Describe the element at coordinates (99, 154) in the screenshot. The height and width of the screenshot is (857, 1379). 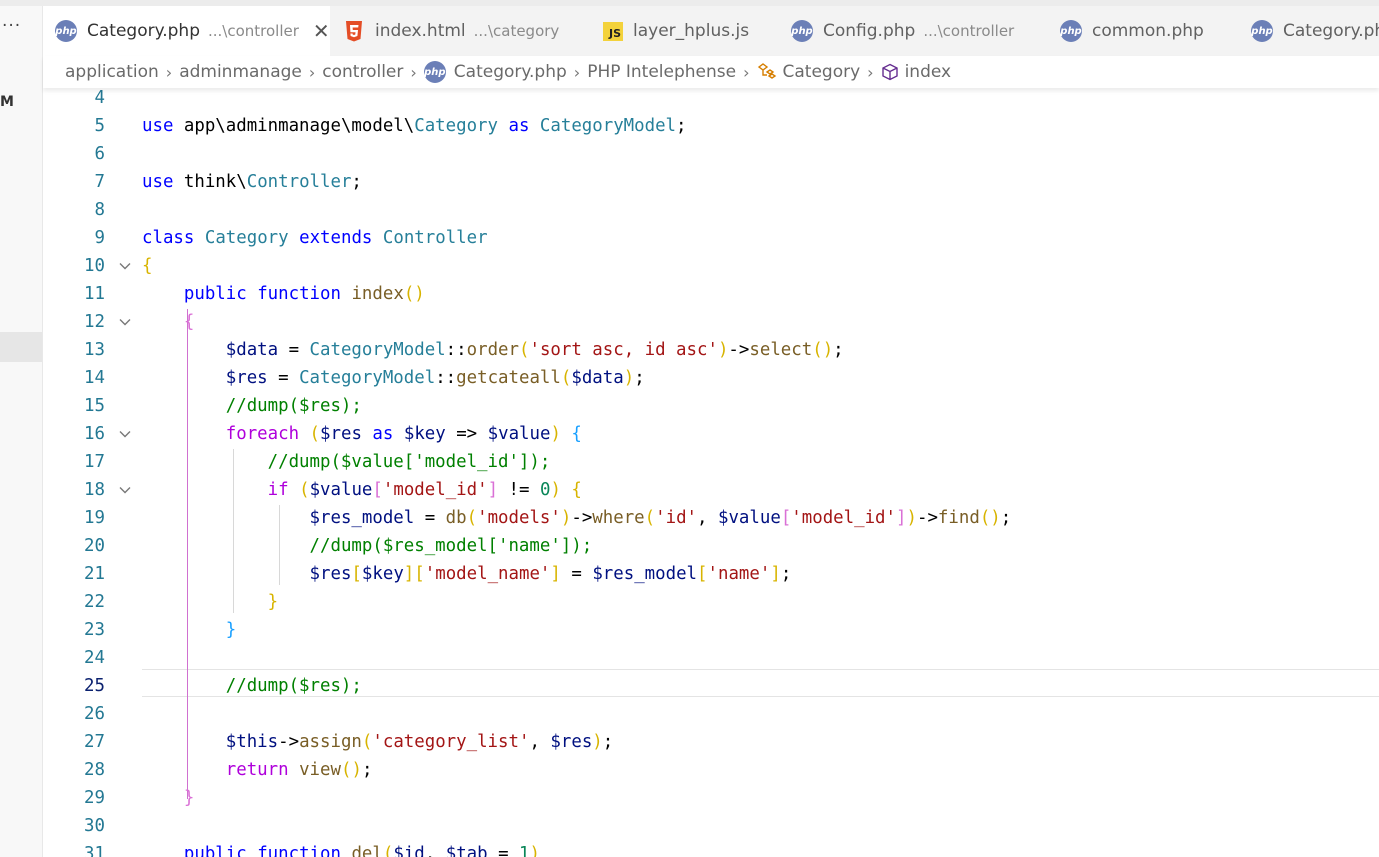
I see `line-number: 6` at that location.